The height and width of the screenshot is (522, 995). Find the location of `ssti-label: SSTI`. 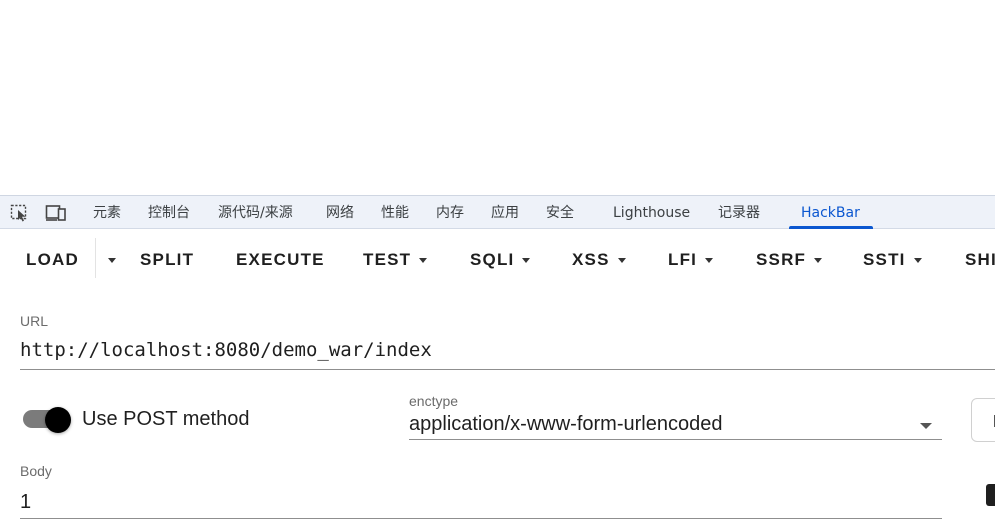

ssti-label: SSTI is located at coordinates (884, 259).